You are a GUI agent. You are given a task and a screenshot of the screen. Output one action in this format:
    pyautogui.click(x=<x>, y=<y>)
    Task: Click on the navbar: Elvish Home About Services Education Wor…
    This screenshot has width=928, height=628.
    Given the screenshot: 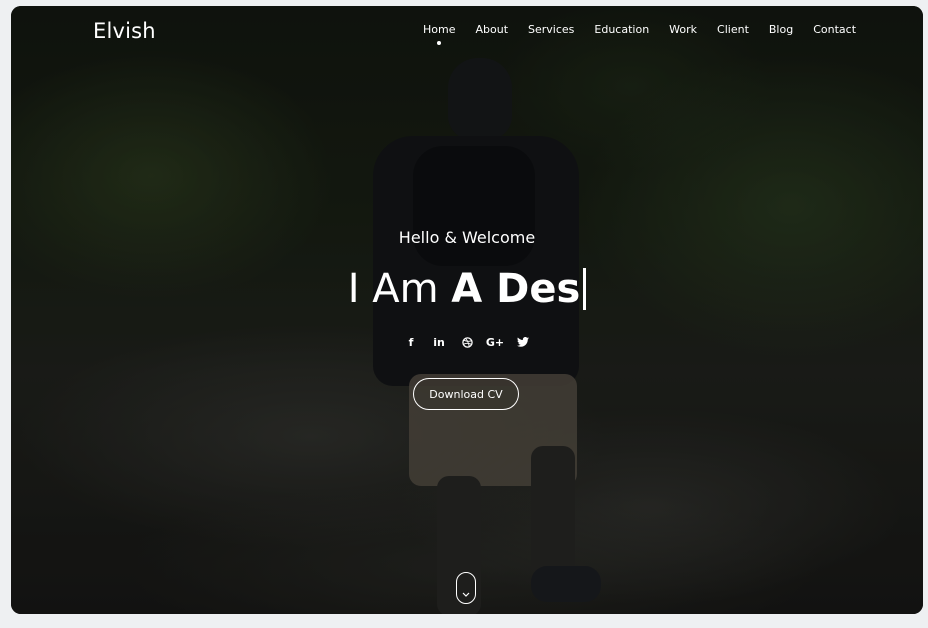 What is the action you would take?
    pyautogui.click(x=467, y=34)
    